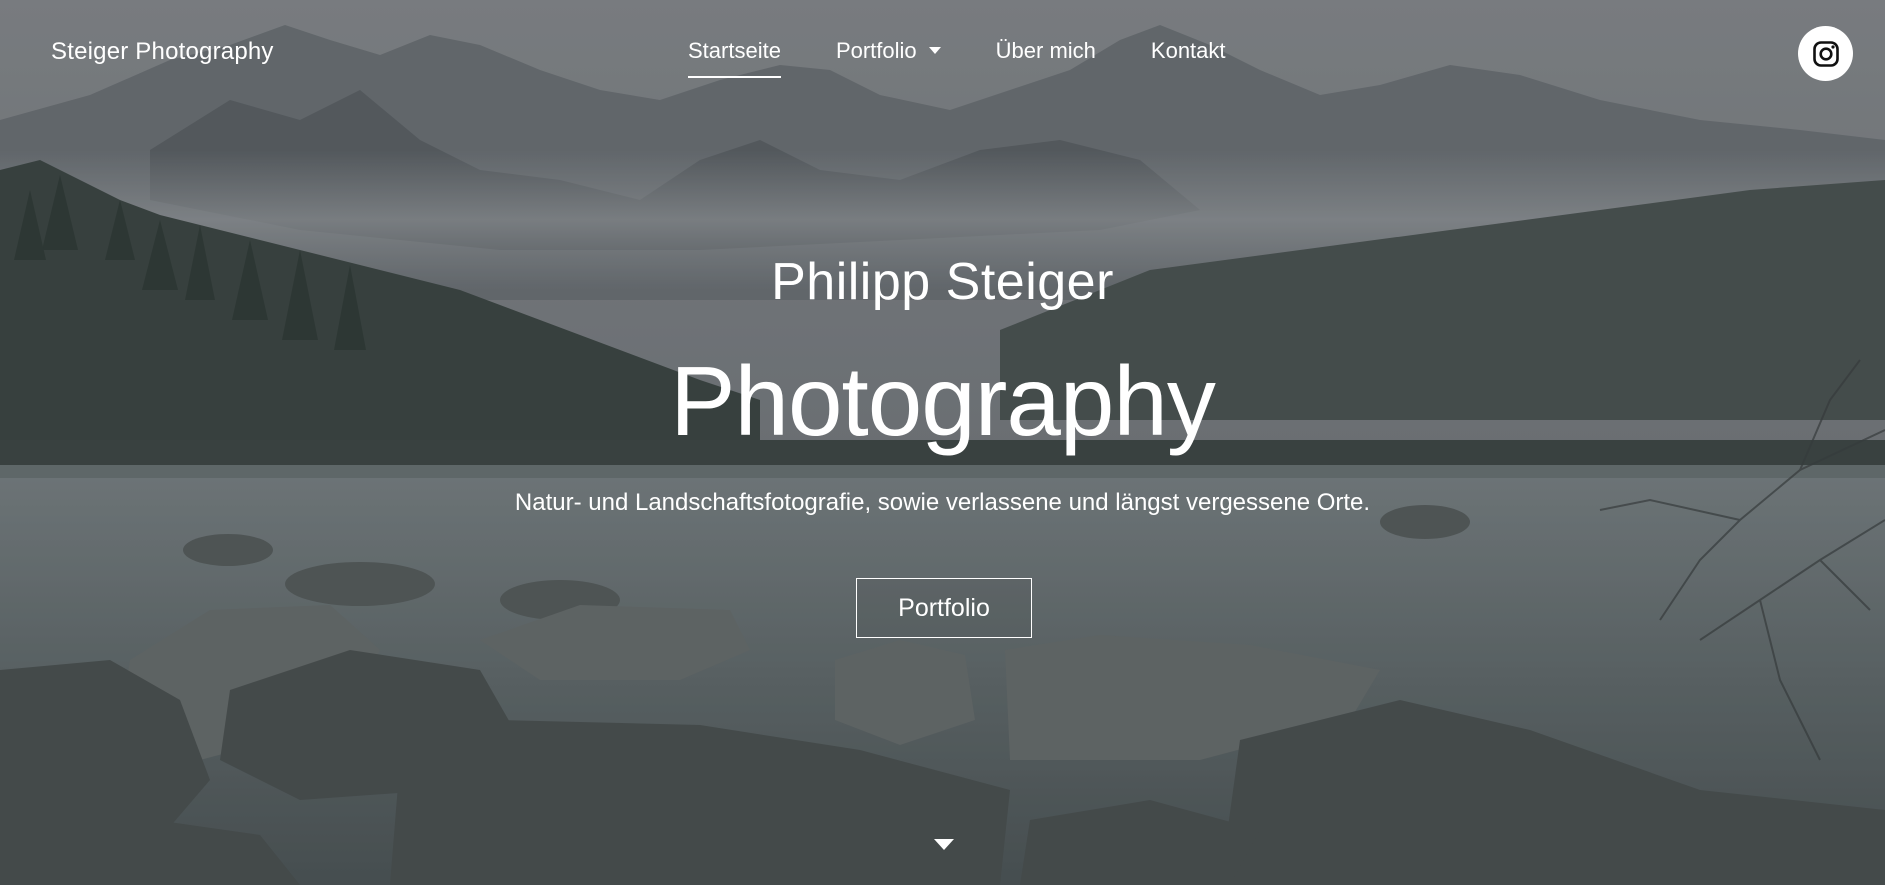  What do you see at coordinates (1188, 58) in the screenshot?
I see `nav-item-kontakt: Kontakt` at bounding box center [1188, 58].